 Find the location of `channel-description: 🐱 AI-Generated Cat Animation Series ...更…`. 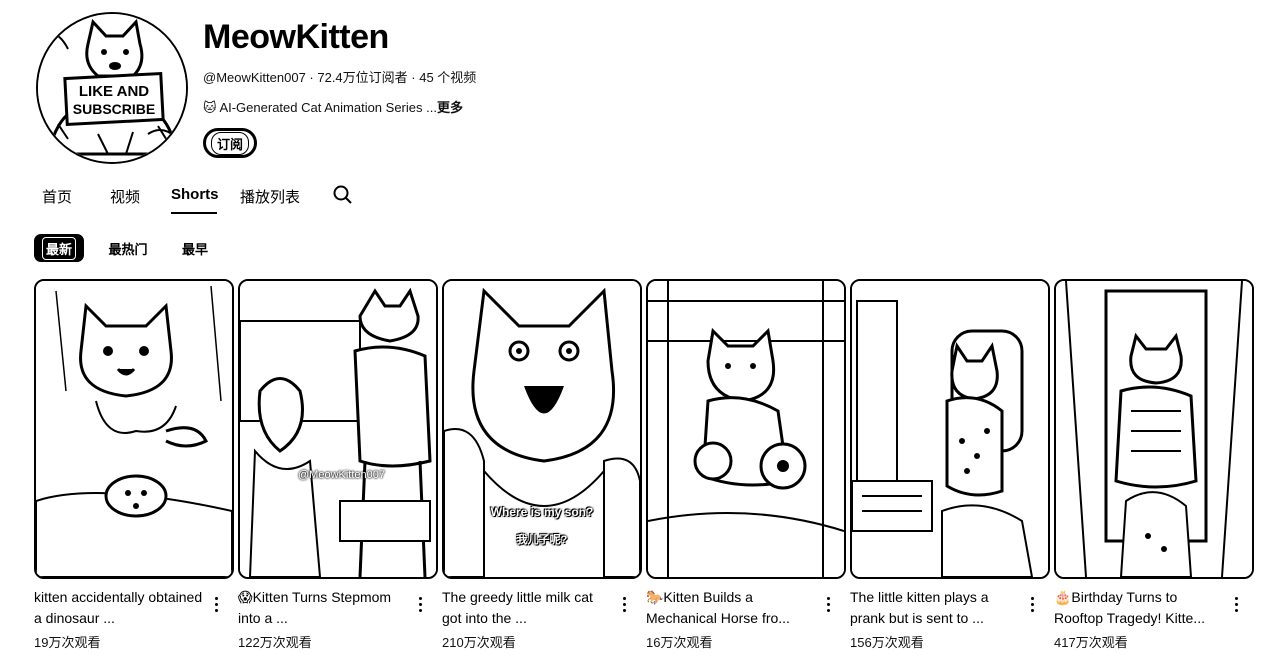

channel-description: 🐱 AI-Generated Cat Animation Series ...更… is located at coordinates (333, 106).